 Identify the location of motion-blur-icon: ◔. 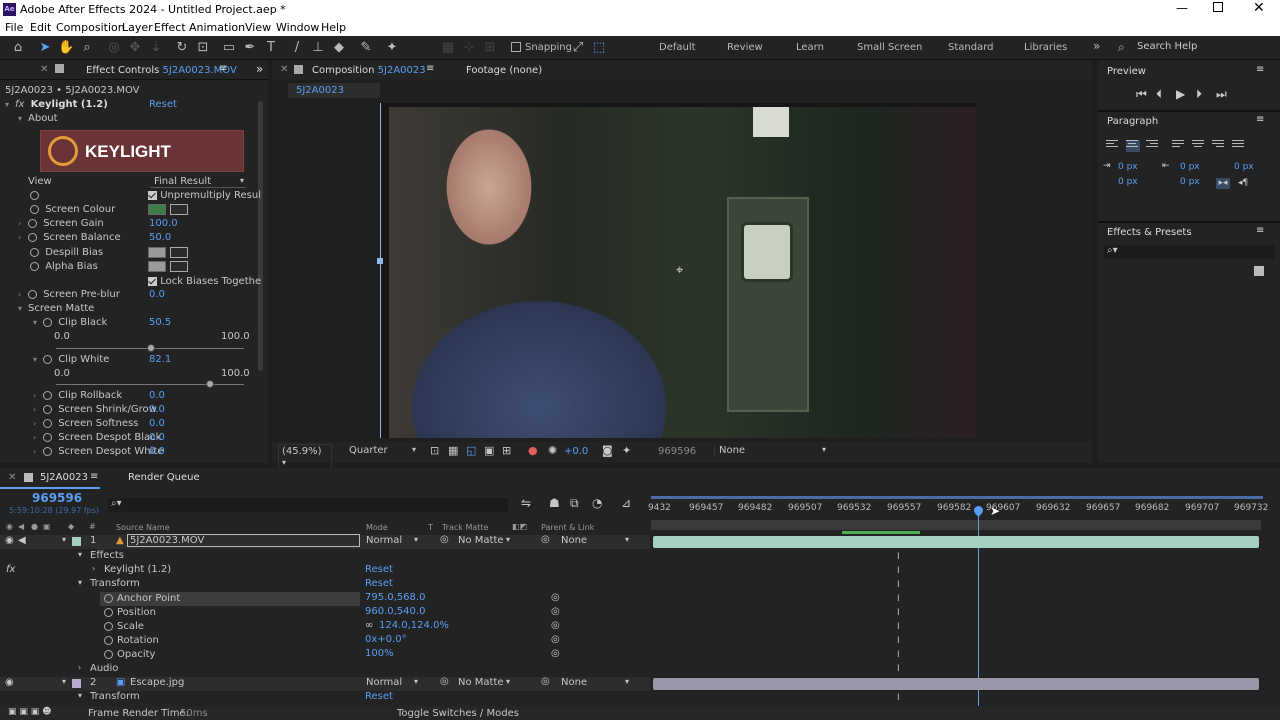
(597, 503).